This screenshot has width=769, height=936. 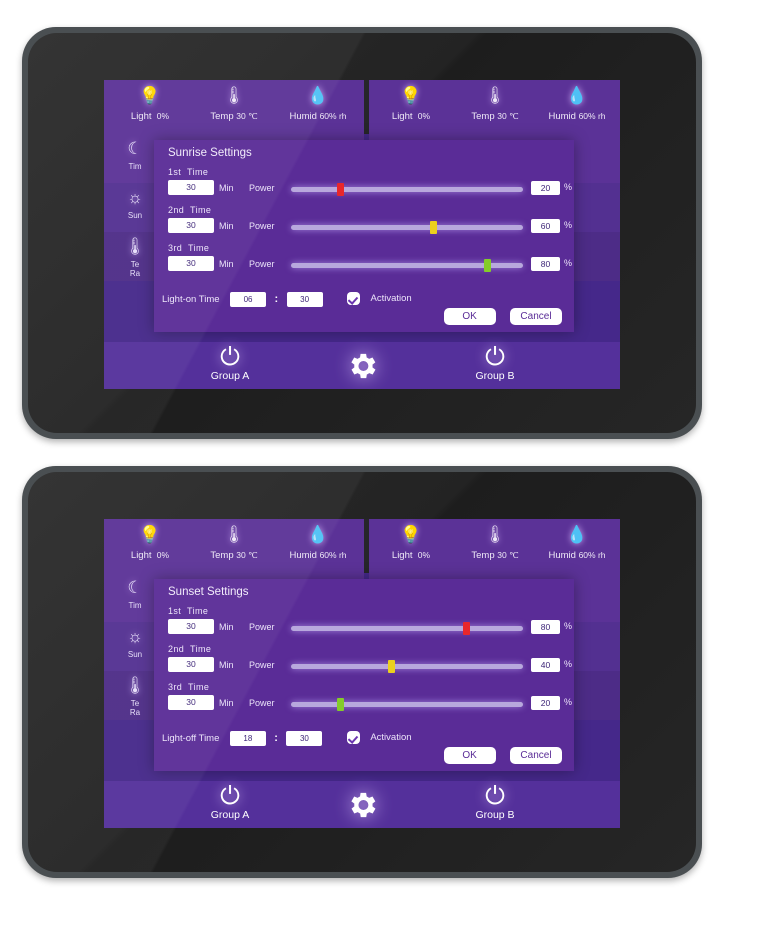 What do you see at coordinates (545, 264) in the screenshot?
I see `power-value-3: 80` at bounding box center [545, 264].